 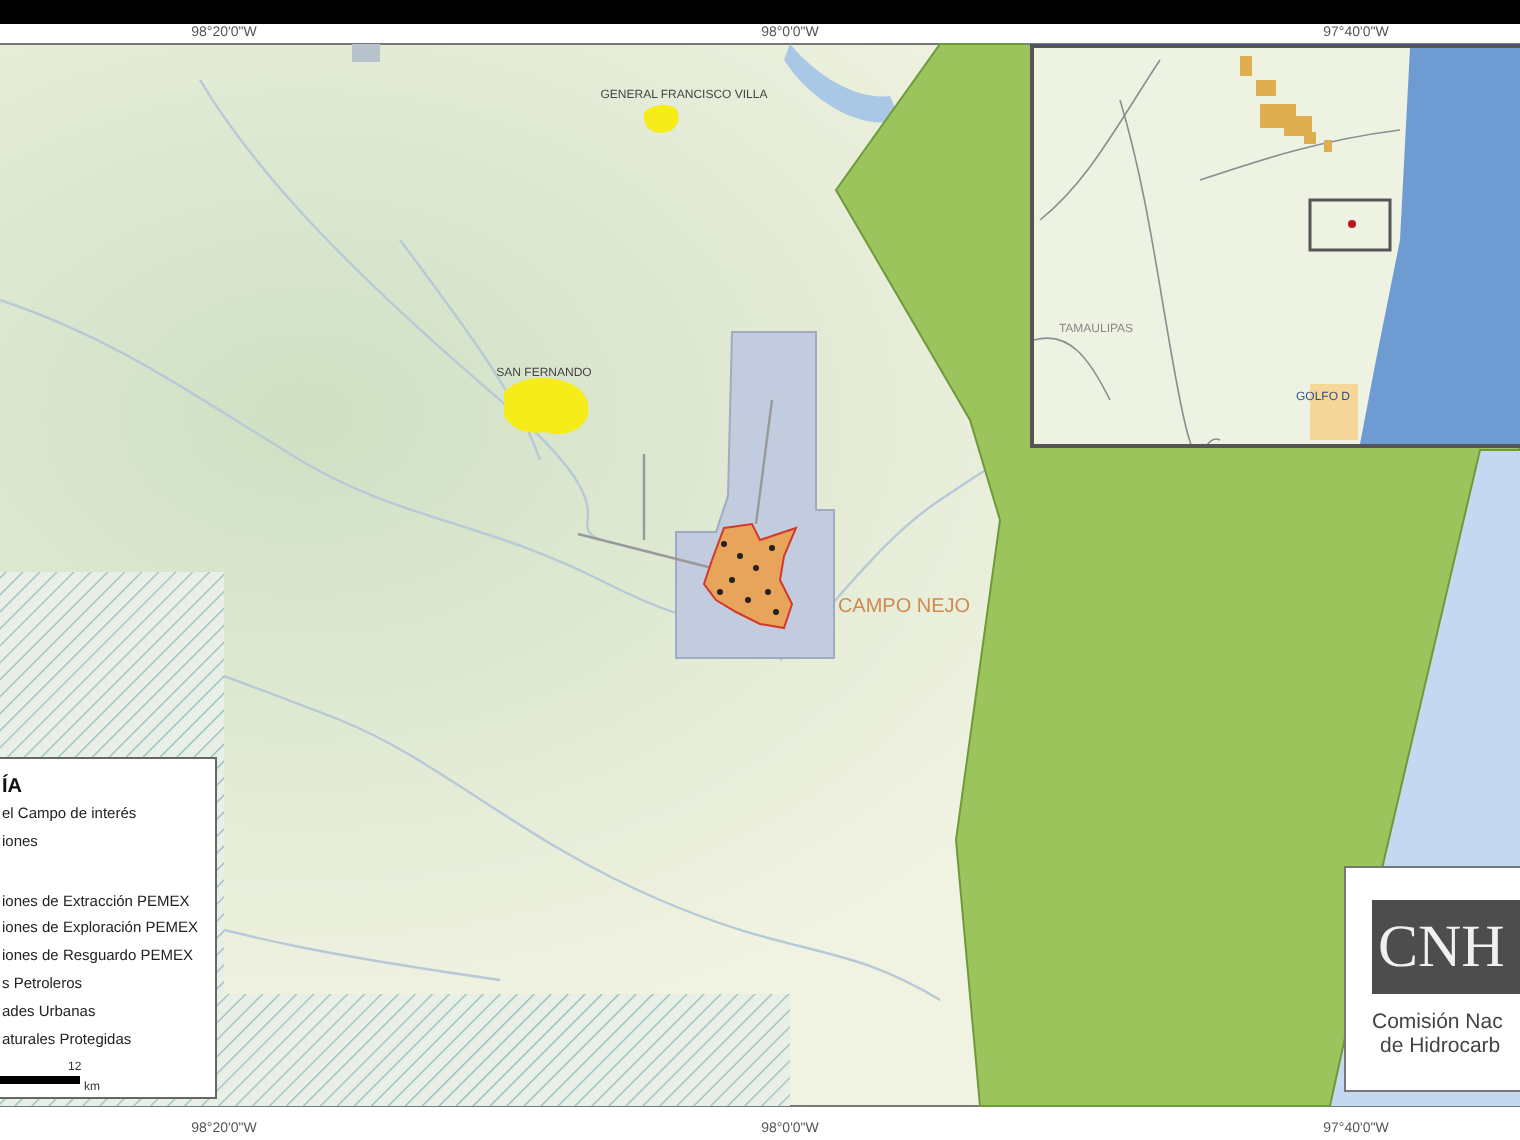 What do you see at coordinates (904, 607) in the screenshot?
I see `field-label: CAMPO NEJO` at bounding box center [904, 607].